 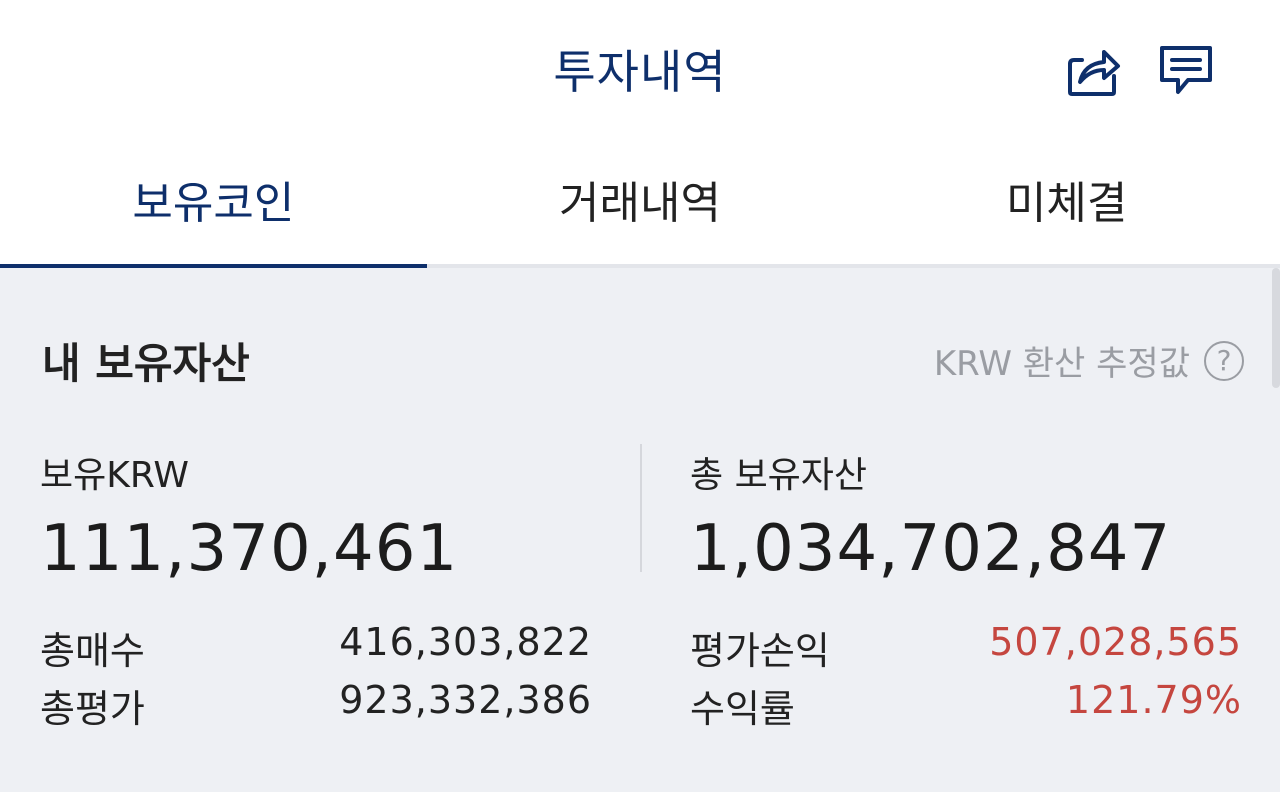 I want to click on total-assets-label: 총 보유자산, so click(x=779, y=475).